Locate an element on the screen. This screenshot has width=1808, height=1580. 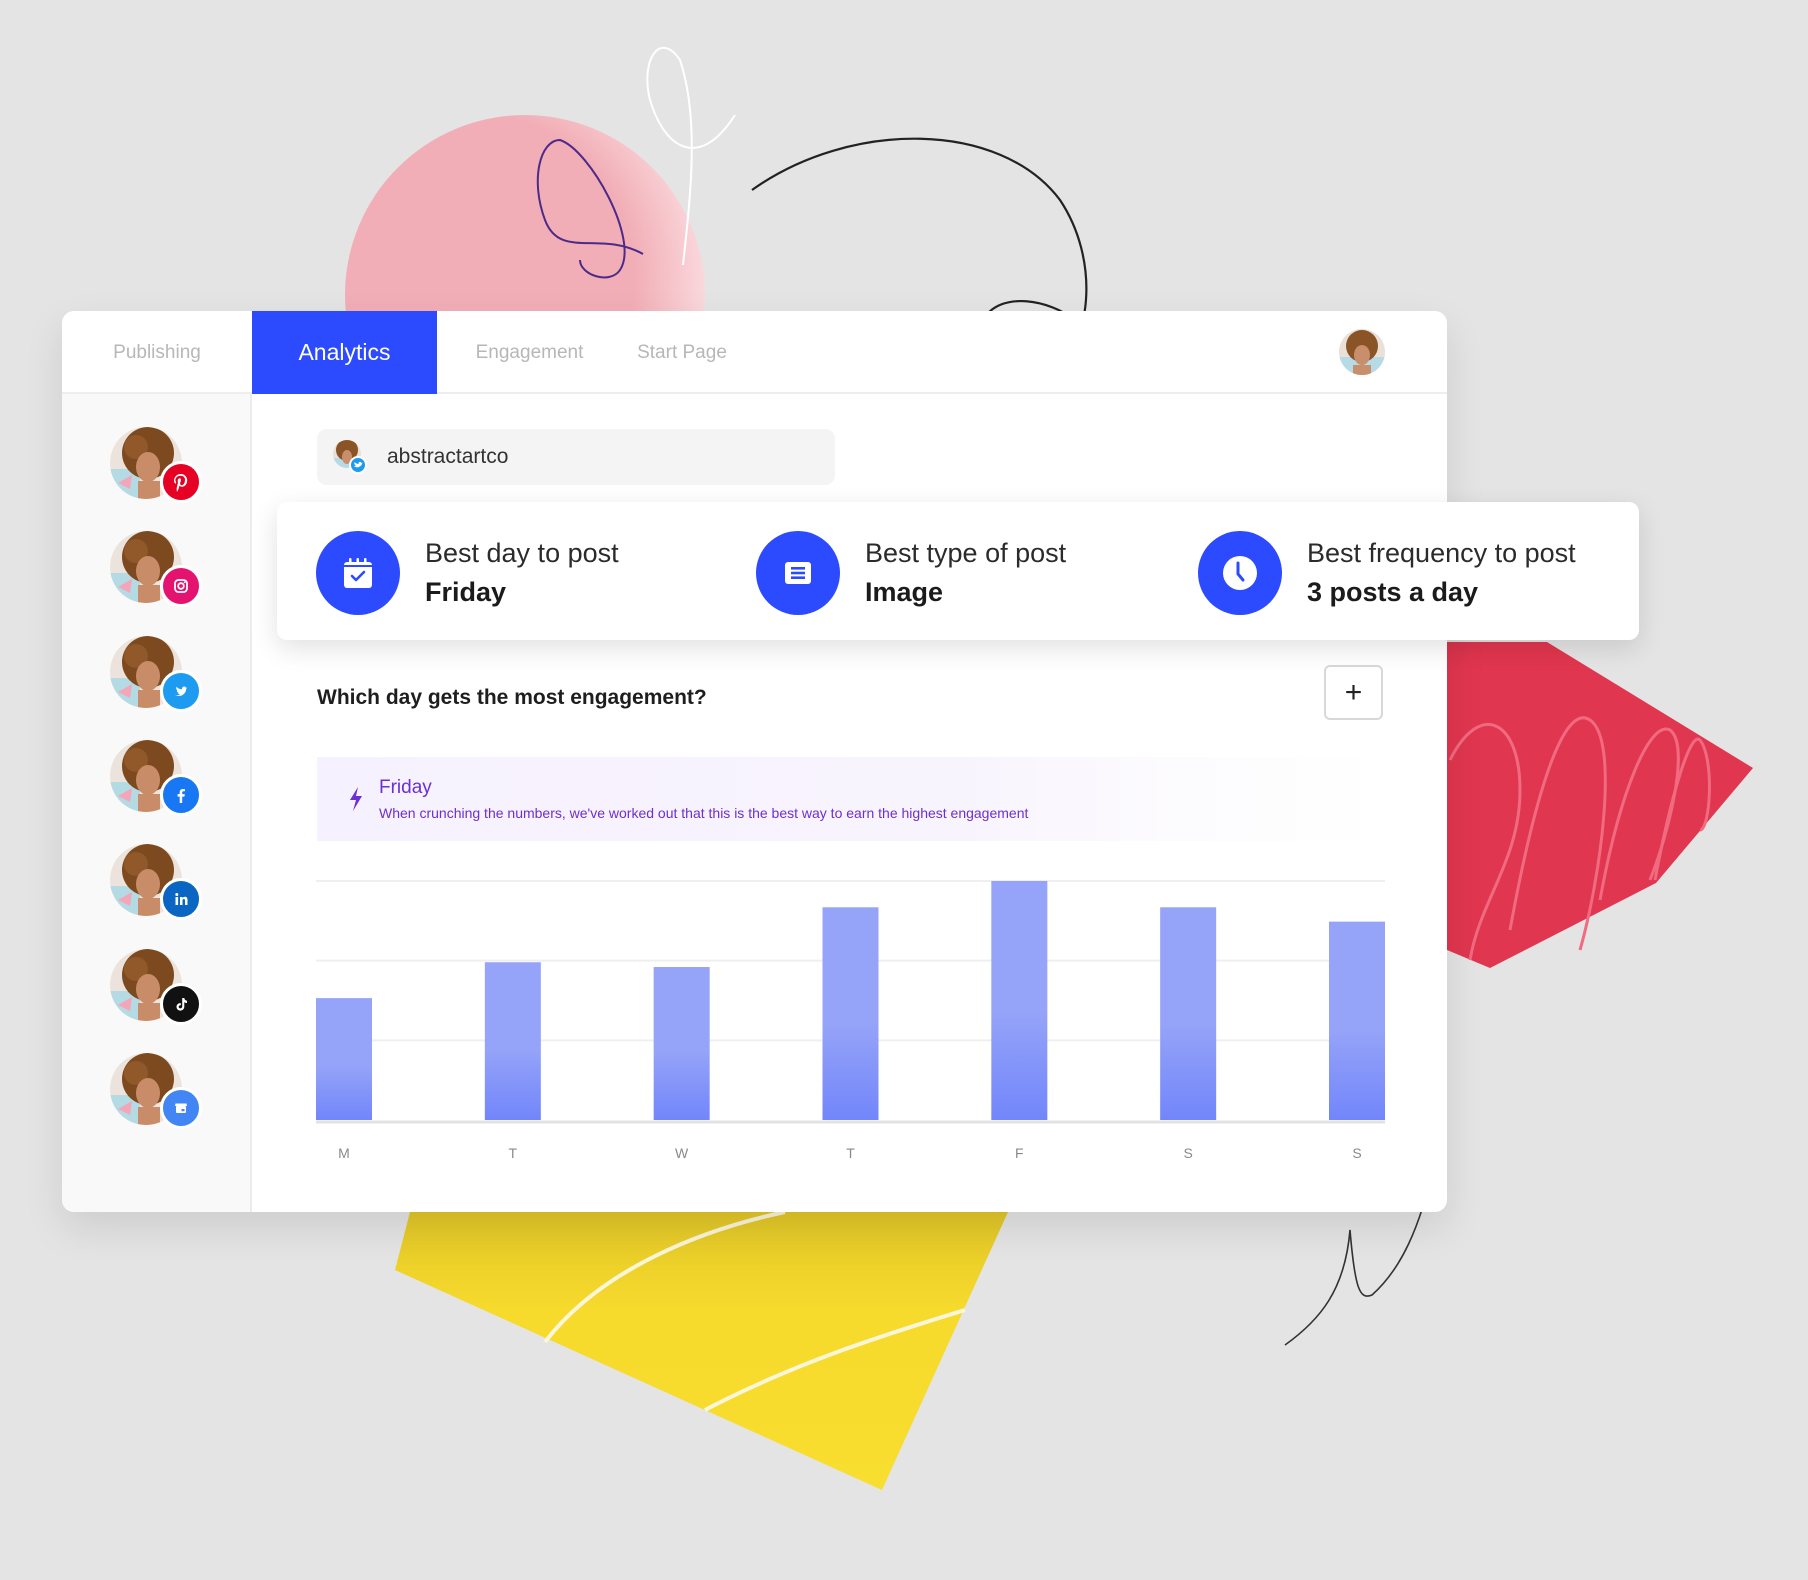
account-selector: abstractartco is located at coordinates (576, 457).